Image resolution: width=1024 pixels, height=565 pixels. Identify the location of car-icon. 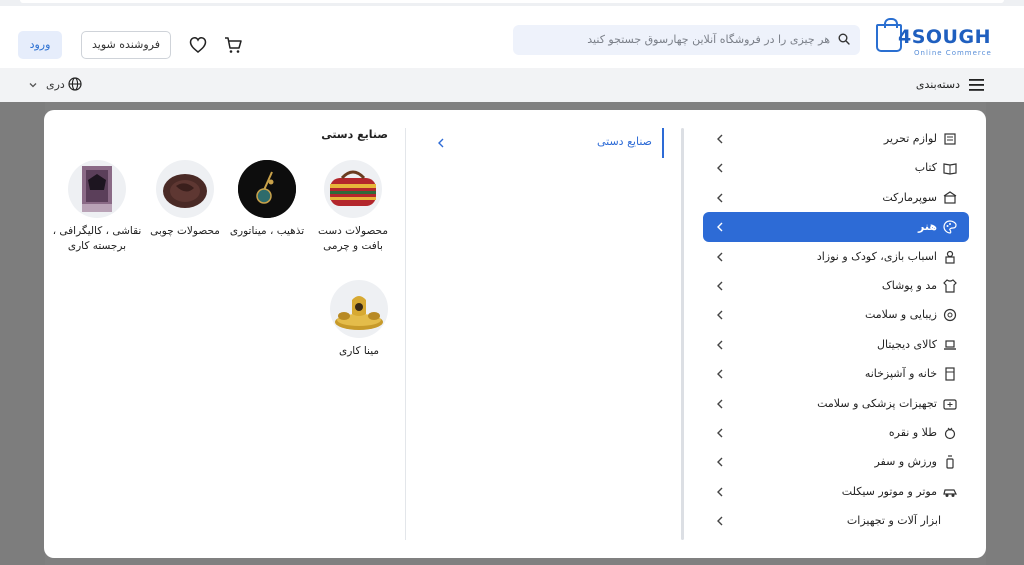
(950, 493).